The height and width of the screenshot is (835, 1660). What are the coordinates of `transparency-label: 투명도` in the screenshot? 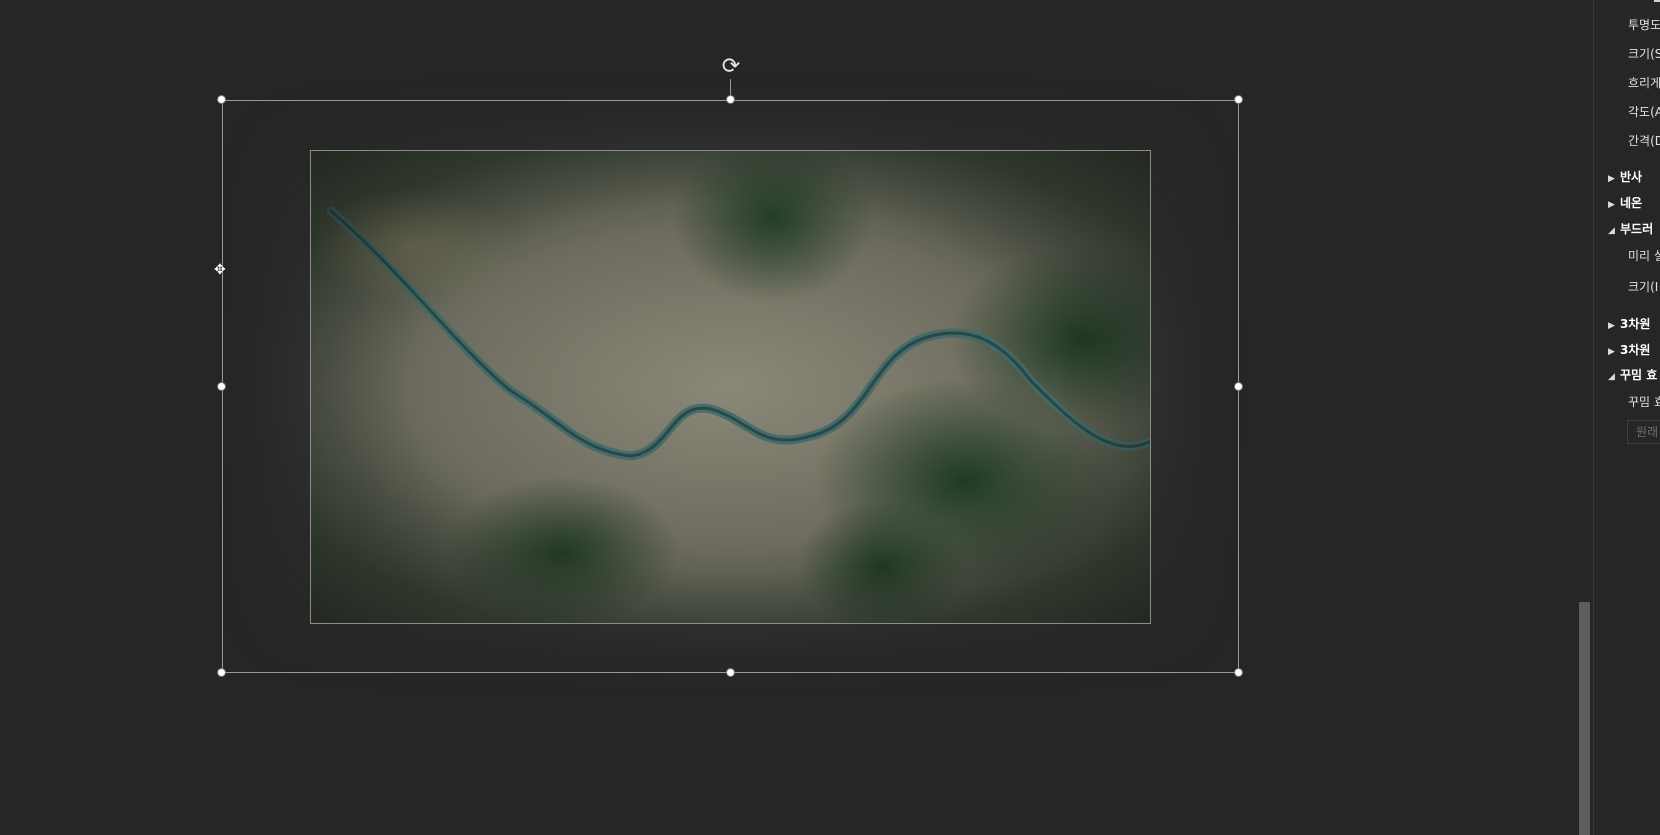 It's located at (1644, 25).